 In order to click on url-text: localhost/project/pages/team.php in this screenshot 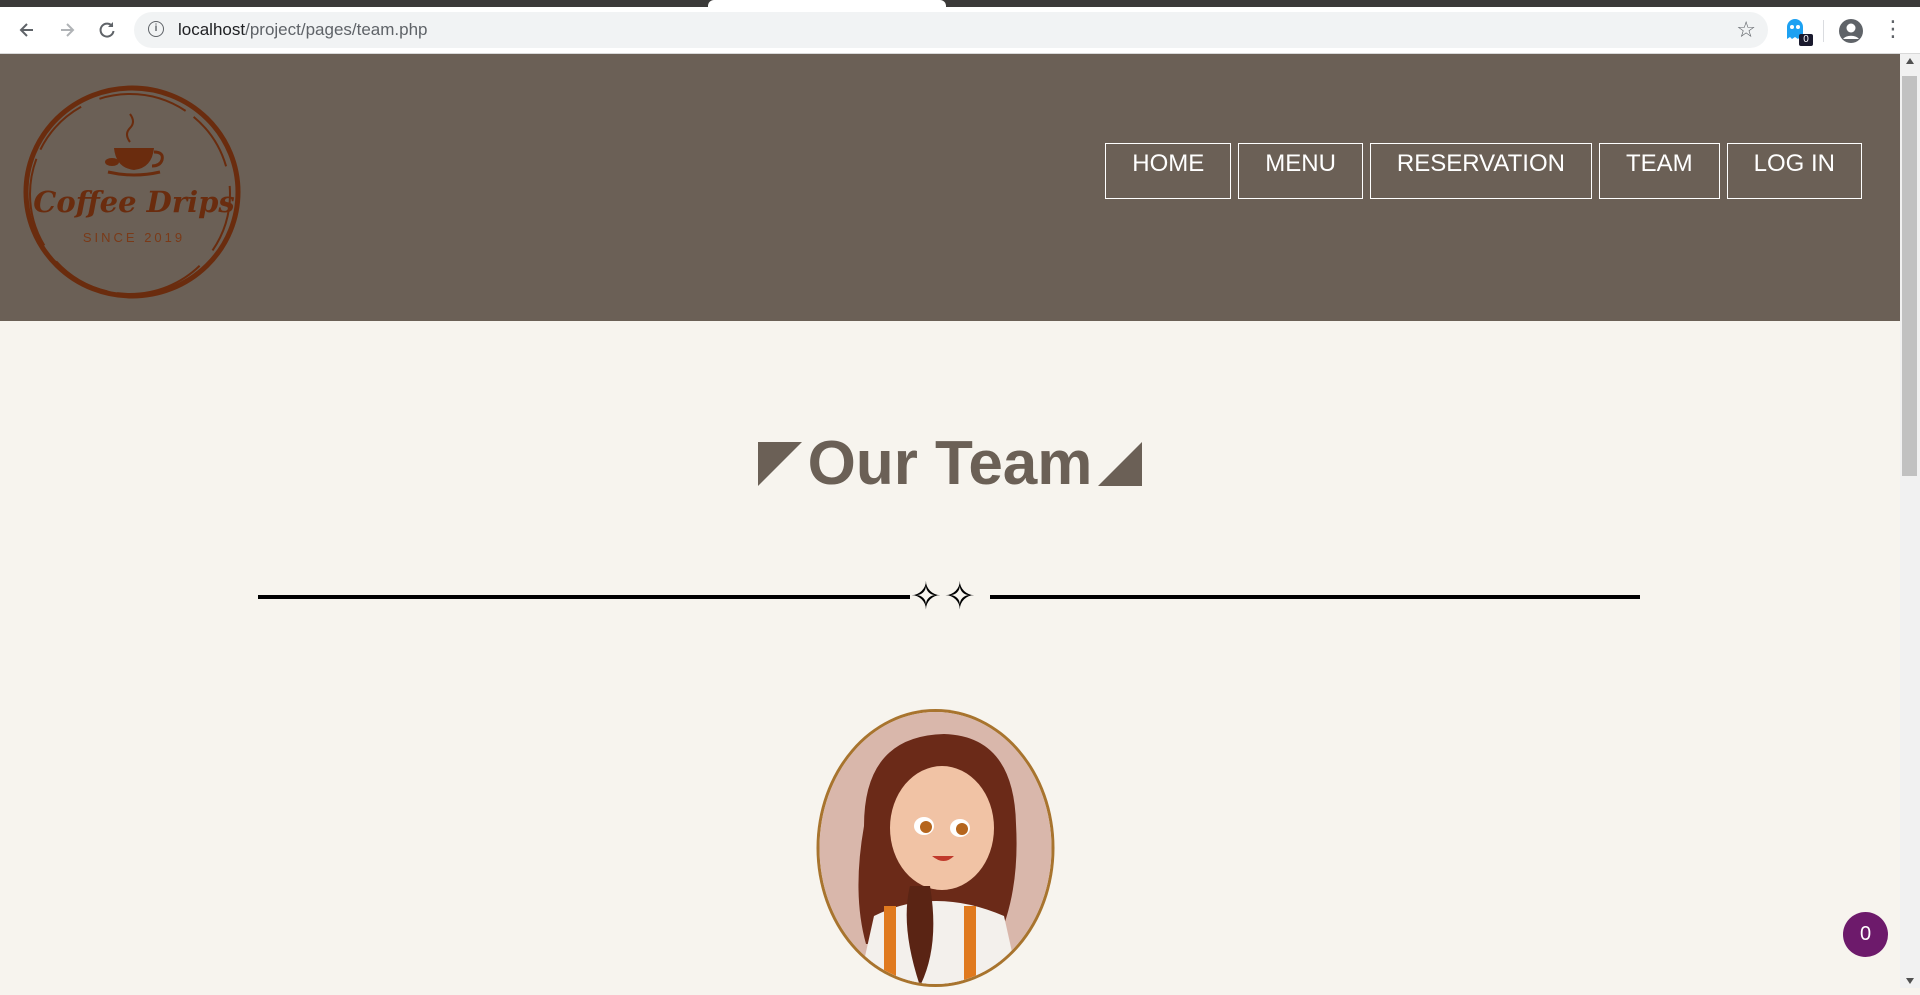, I will do `click(303, 30)`.